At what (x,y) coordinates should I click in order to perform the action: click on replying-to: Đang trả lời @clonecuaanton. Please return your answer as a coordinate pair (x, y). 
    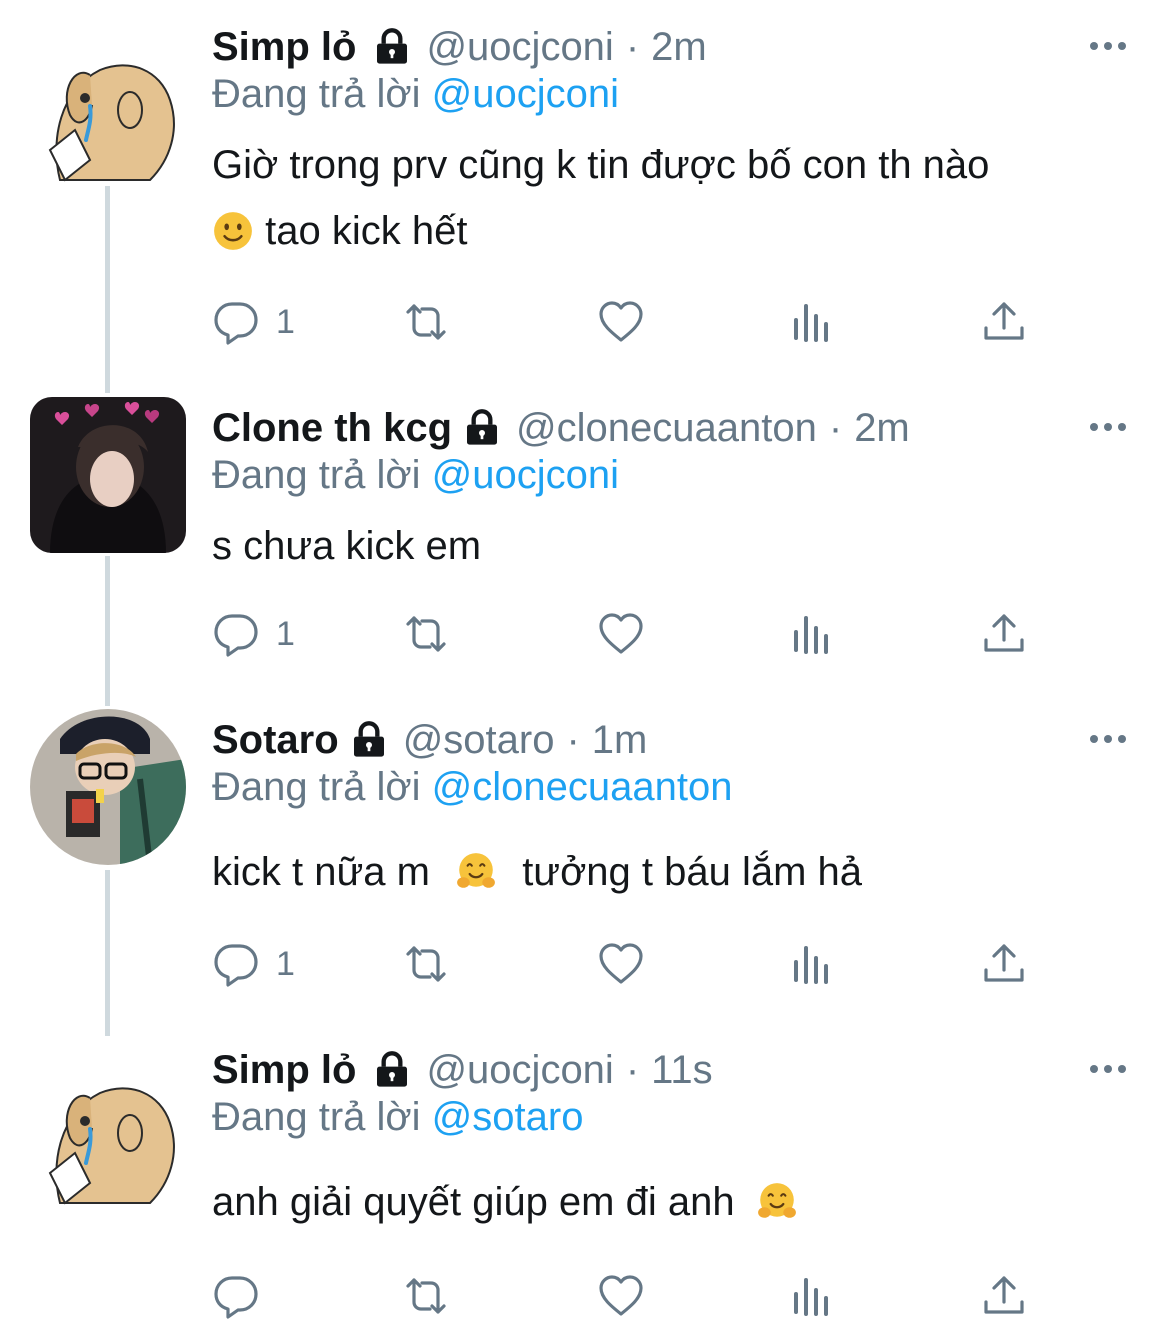
    Looking at the image, I should click on (472, 787).